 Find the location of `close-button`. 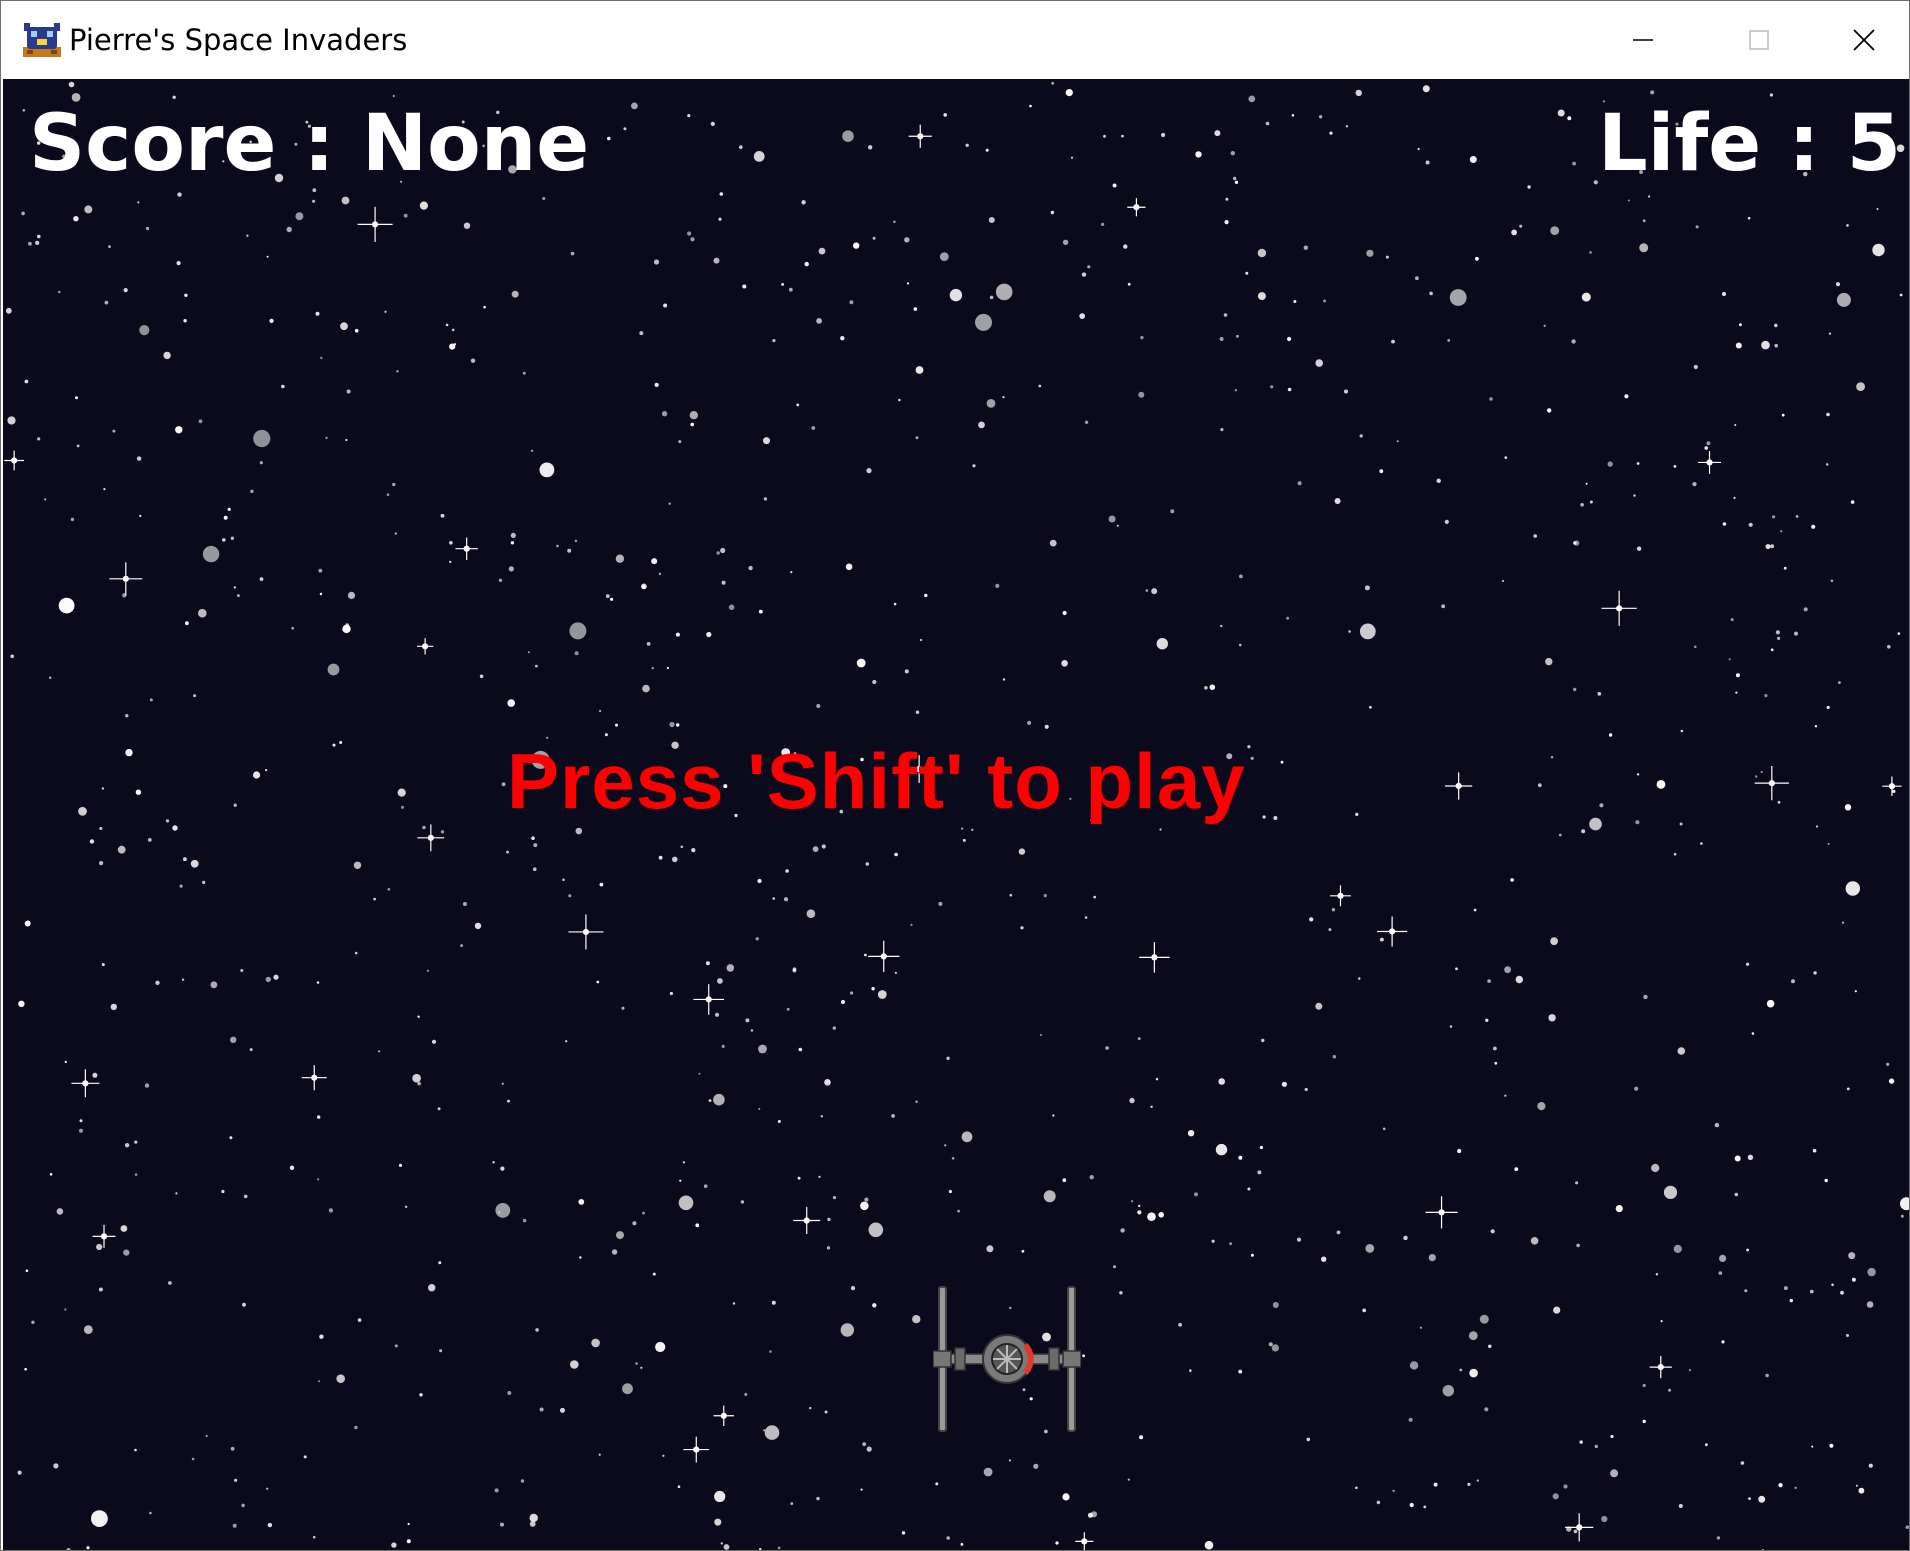

close-button is located at coordinates (1863, 40).